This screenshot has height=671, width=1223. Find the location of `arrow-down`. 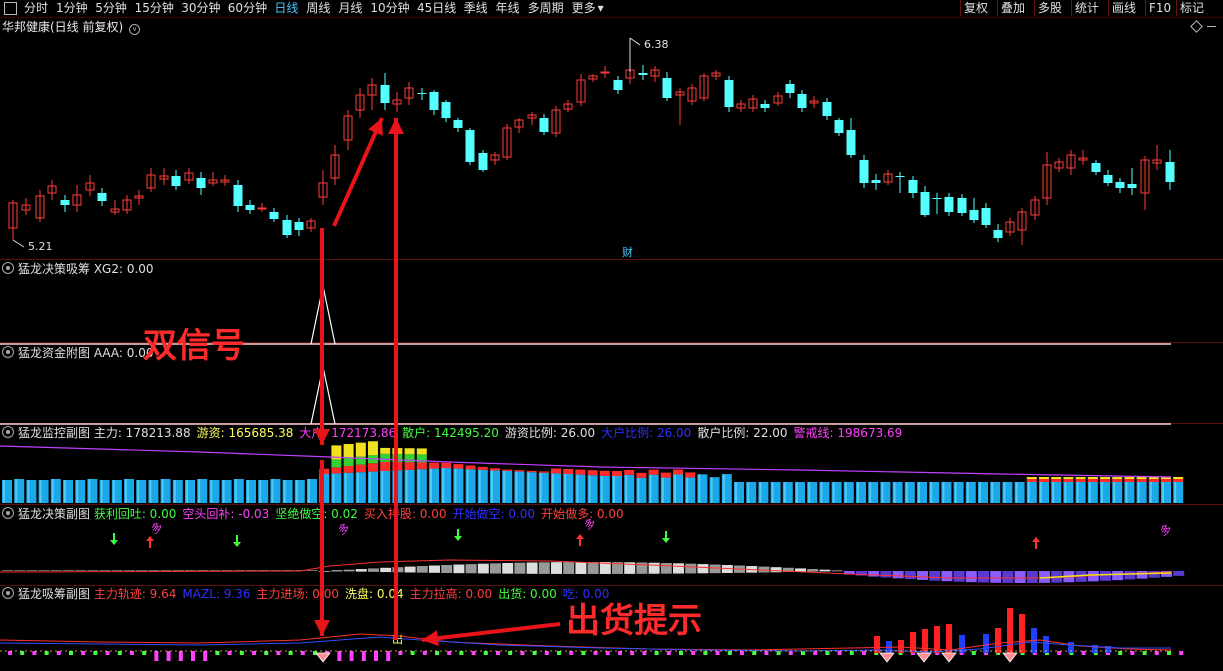

arrow-down is located at coordinates (458, 538).